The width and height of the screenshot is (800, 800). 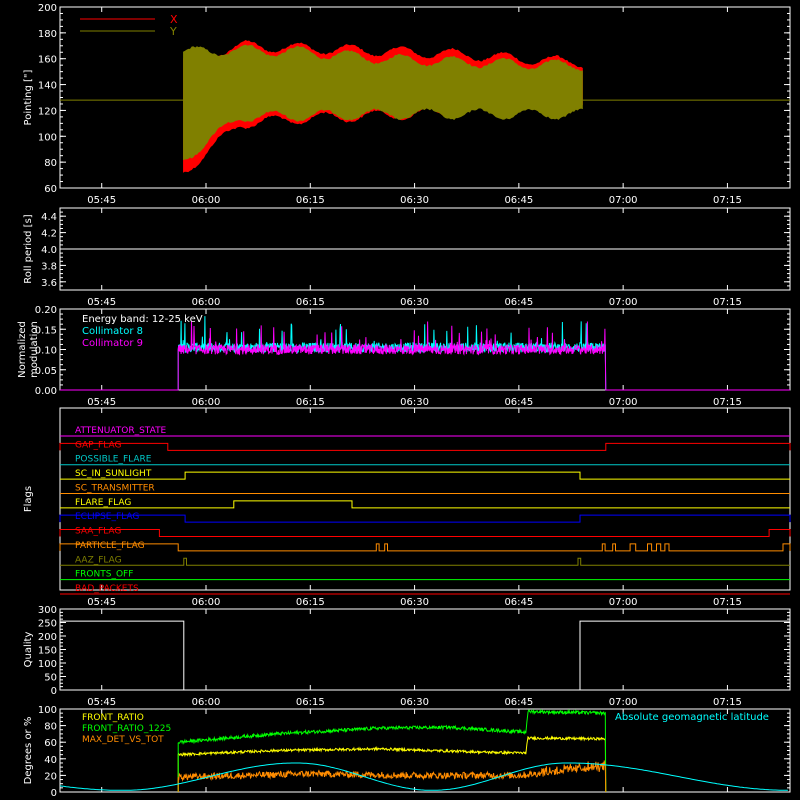 What do you see at coordinates (98, 445) in the screenshot?
I see `flag-label-gap-flag: GAP_FLAG` at bounding box center [98, 445].